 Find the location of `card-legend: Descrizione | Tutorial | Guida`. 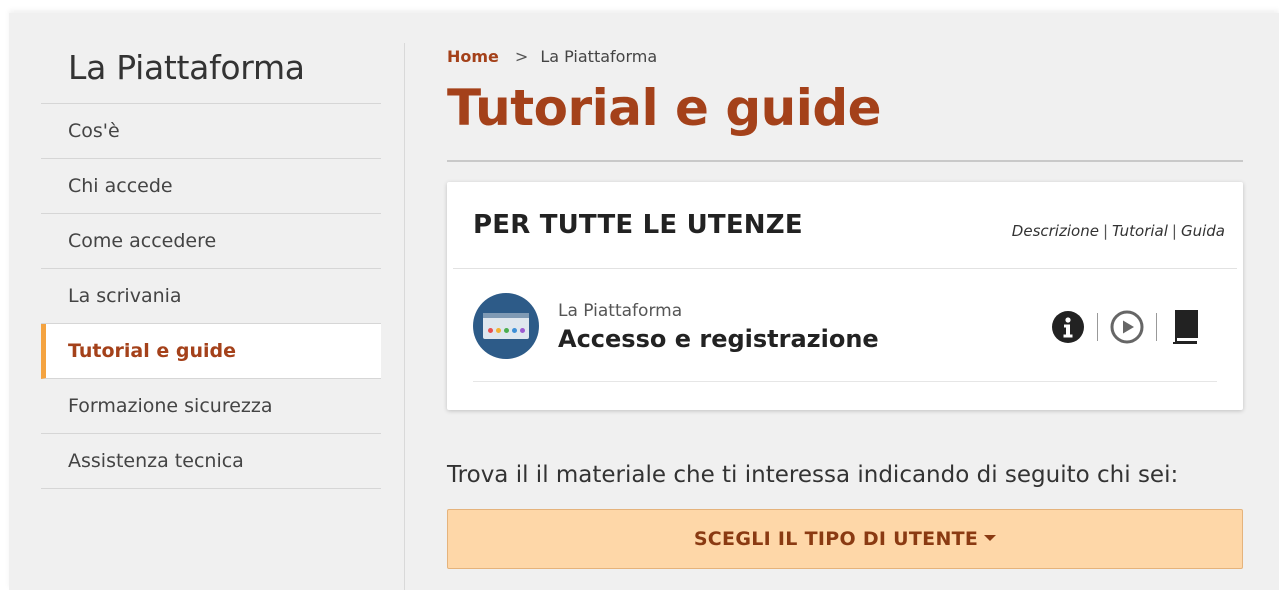

card-legend: Descrizione | Tutorial | Guida is located at coordinates (1118, 231).